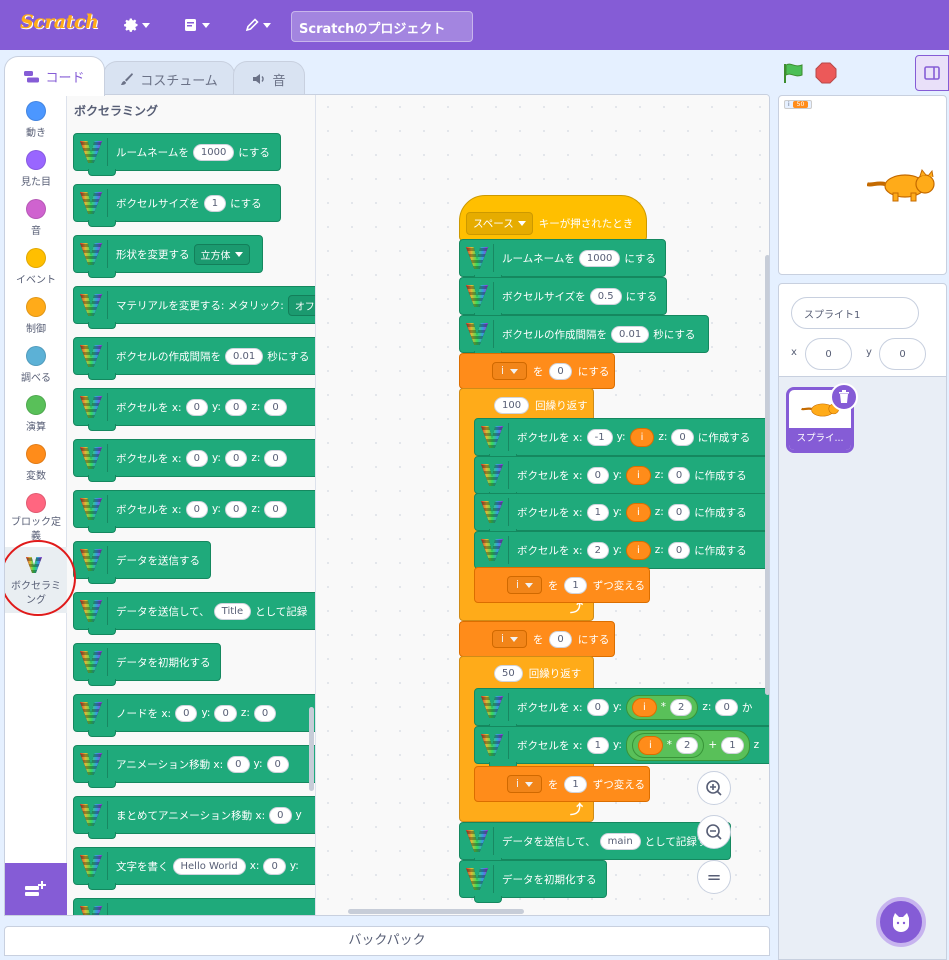 Image resolution: width=949 pixels, height=960 pixels. I want to click on value-input: 100, so click(512, 405).